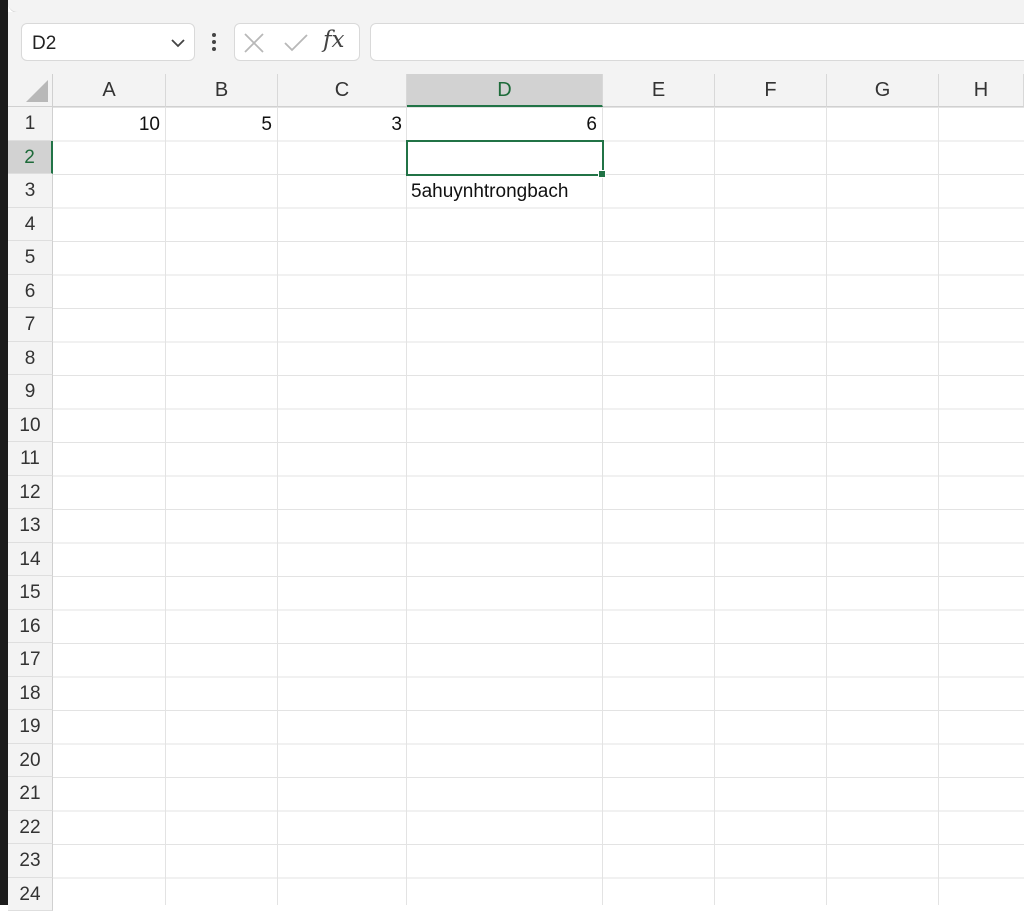 This screenshot has height=911, width=1024. Describe the element at coordinates (30, 593) in the screenshot. I see `row-header-15: 15` at that location.